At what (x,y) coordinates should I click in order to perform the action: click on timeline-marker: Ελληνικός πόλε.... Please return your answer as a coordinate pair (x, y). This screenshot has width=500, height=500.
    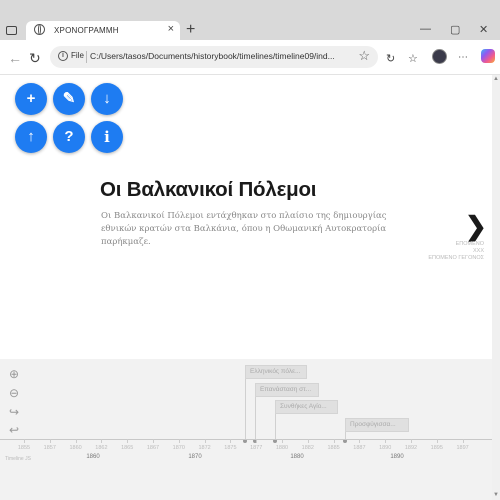
    Looking at the image, I should click on (276, 372).